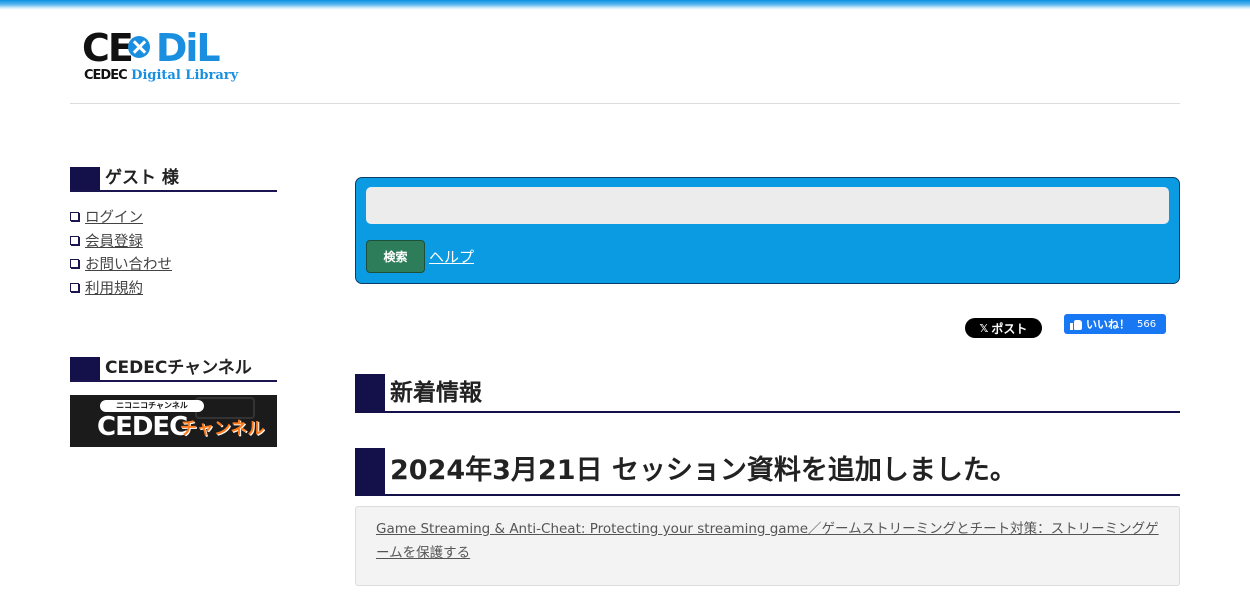 This screenshot has width=1250, height=600. I want to click on search-button: 検索, so click(395, 256).